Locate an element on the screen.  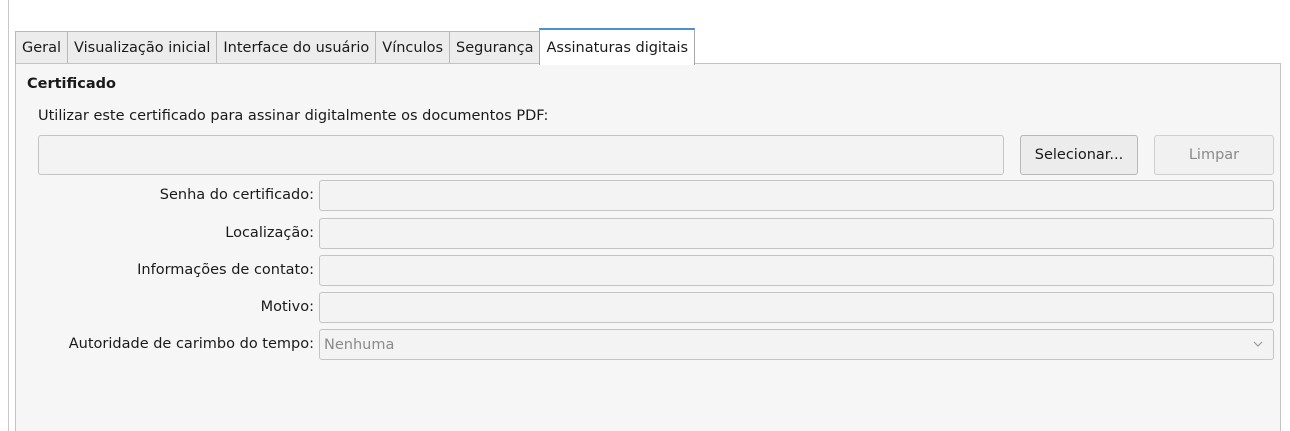
tab-interface-do-usuario: Interface do usuário is located at coordinates (296, 47).